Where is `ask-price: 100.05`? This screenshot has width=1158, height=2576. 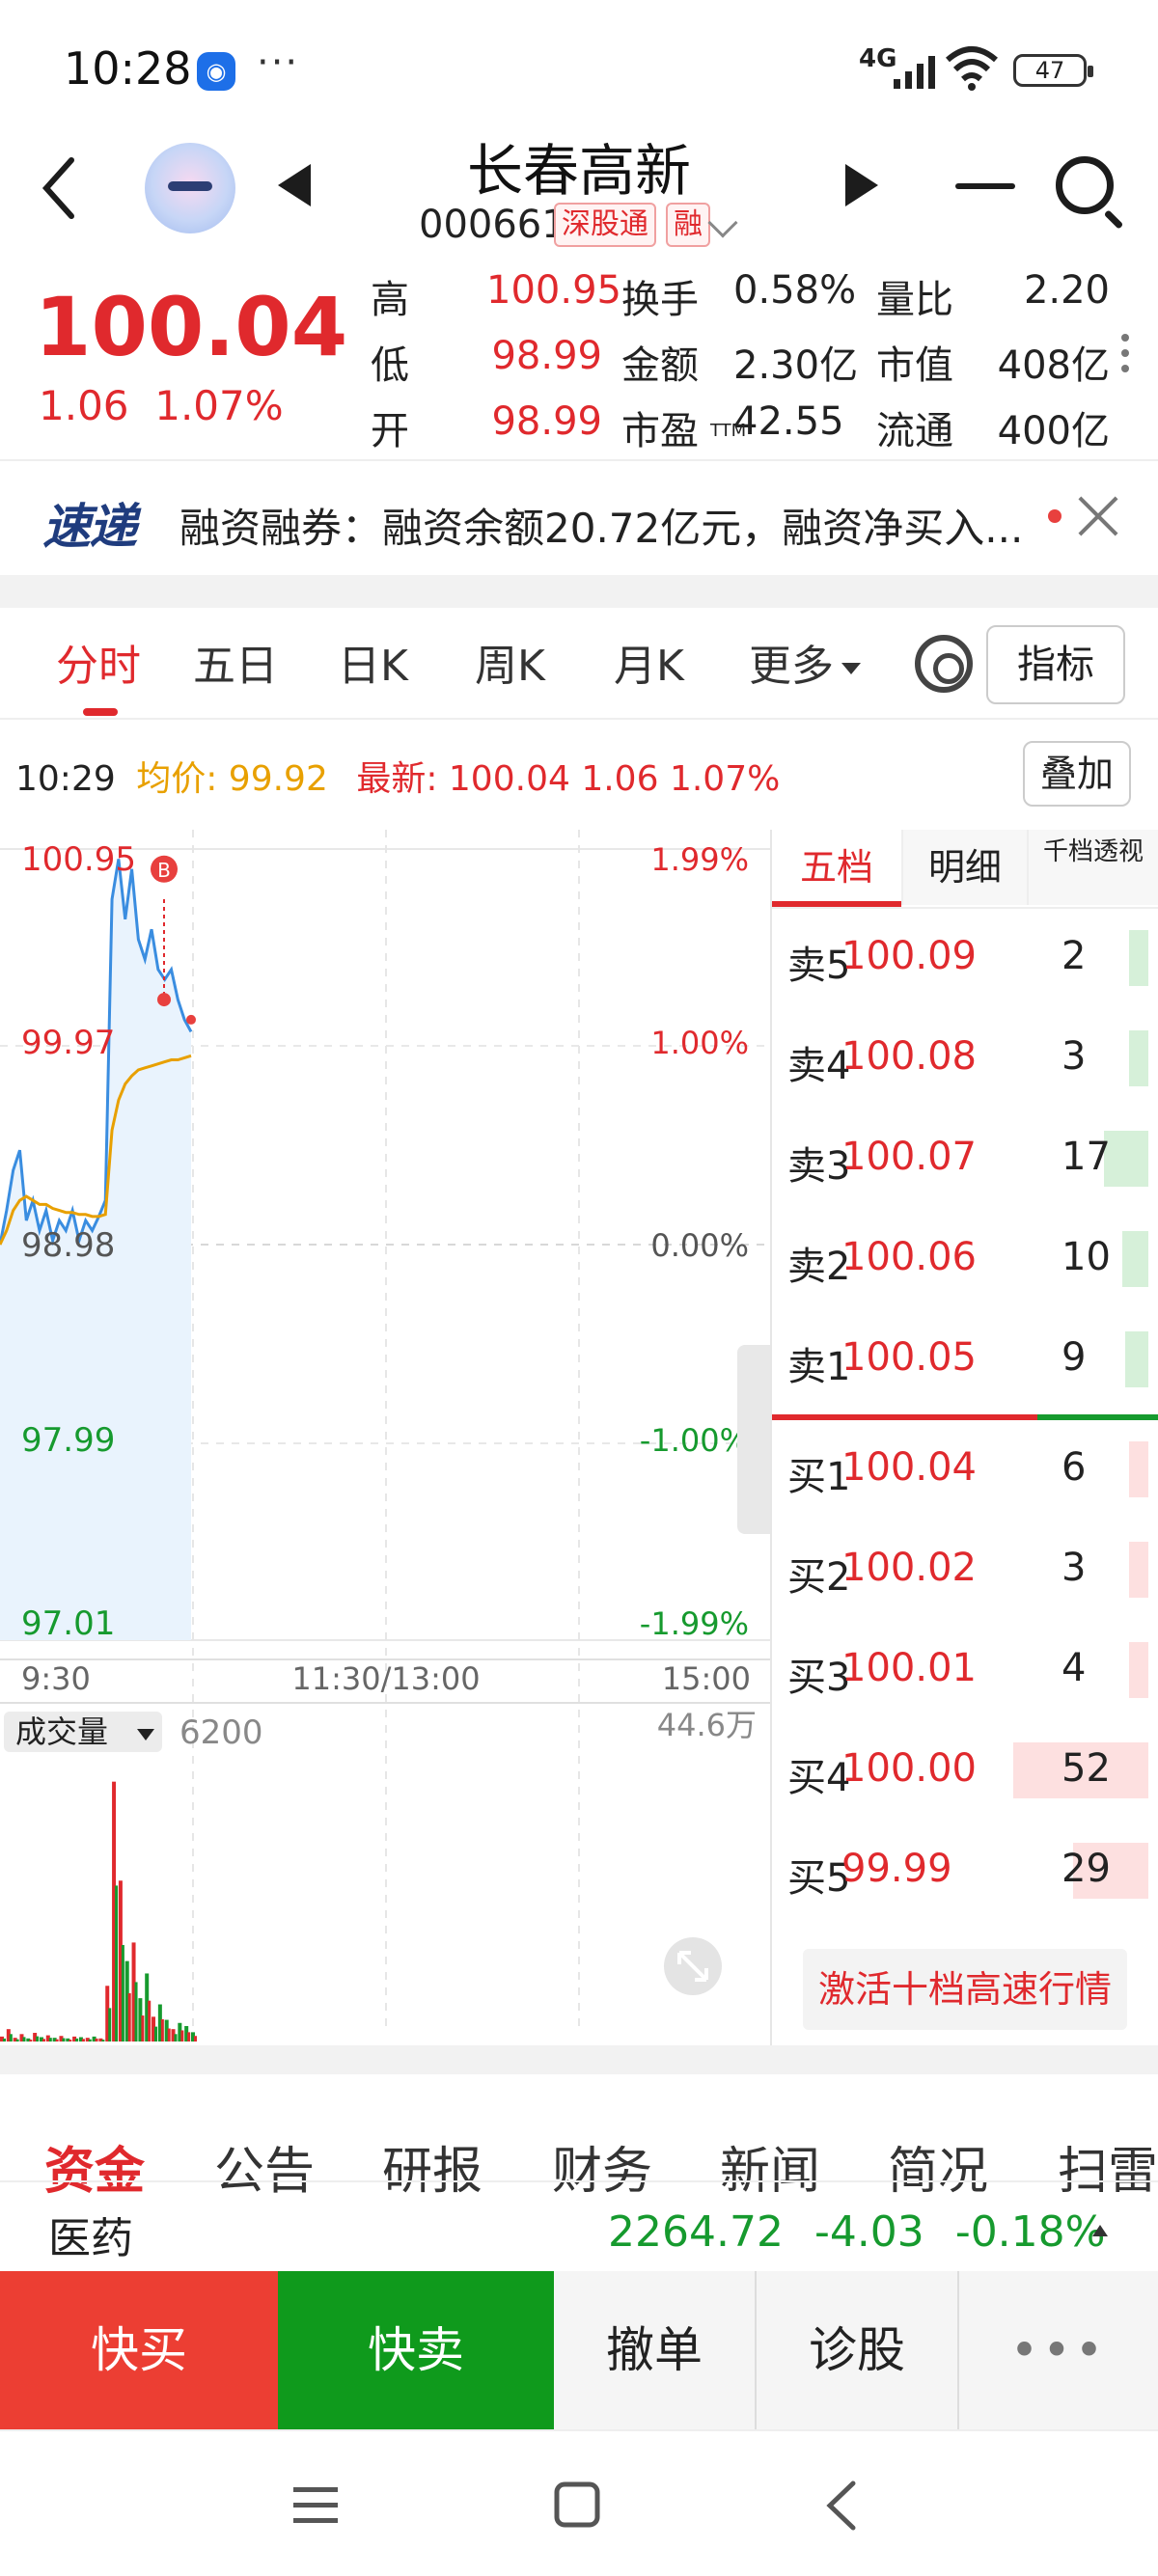
ask-price: 100.05 is located at coordinates (909, 1358).